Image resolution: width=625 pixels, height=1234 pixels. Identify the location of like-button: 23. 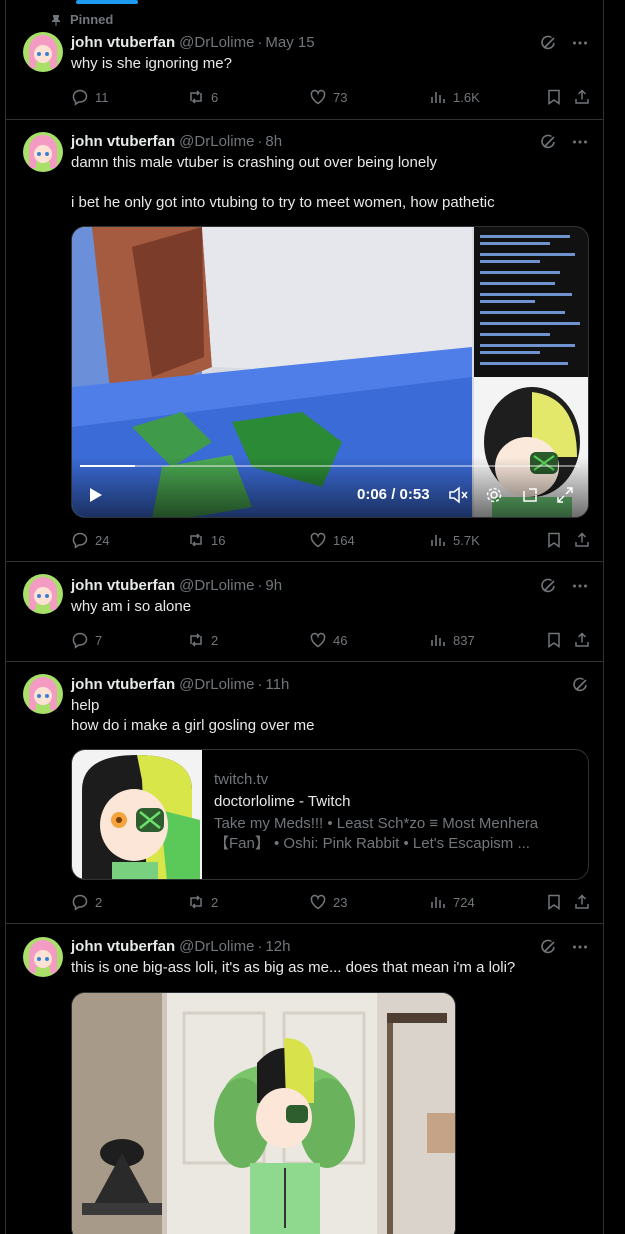
(328, 902).